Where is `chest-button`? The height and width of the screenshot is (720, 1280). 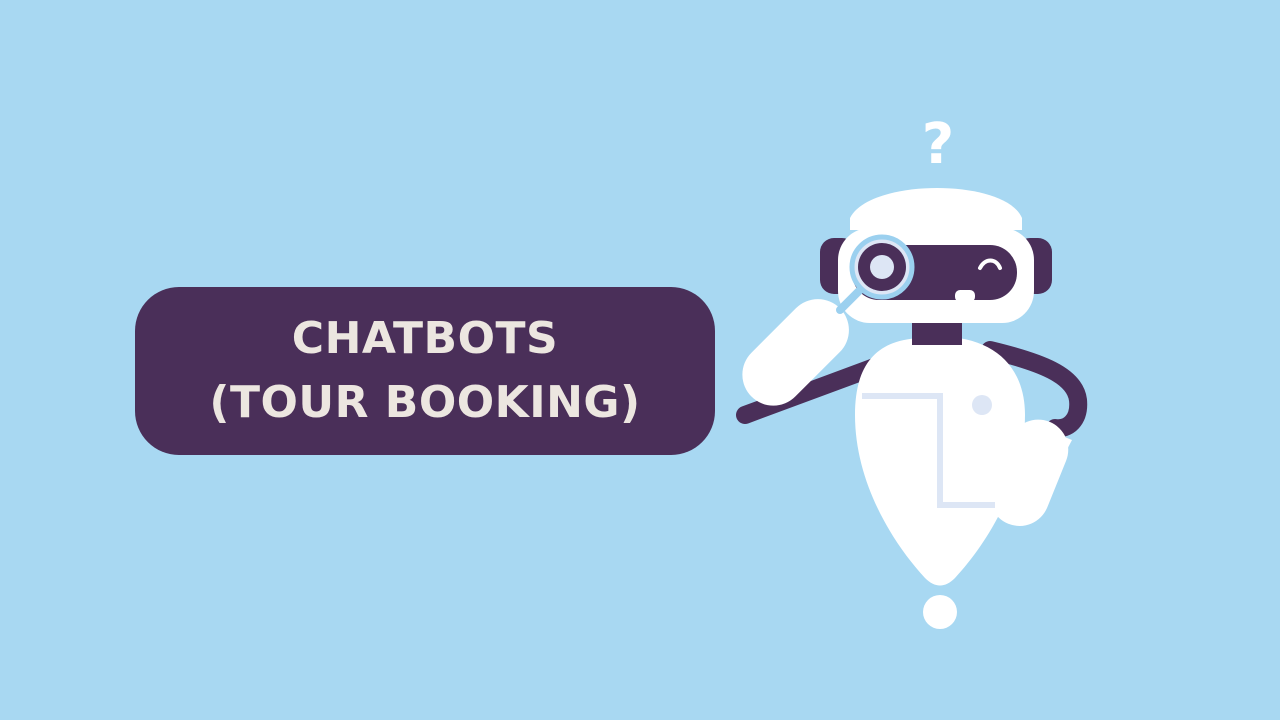
chest-button is located at coordinates (982, 405).